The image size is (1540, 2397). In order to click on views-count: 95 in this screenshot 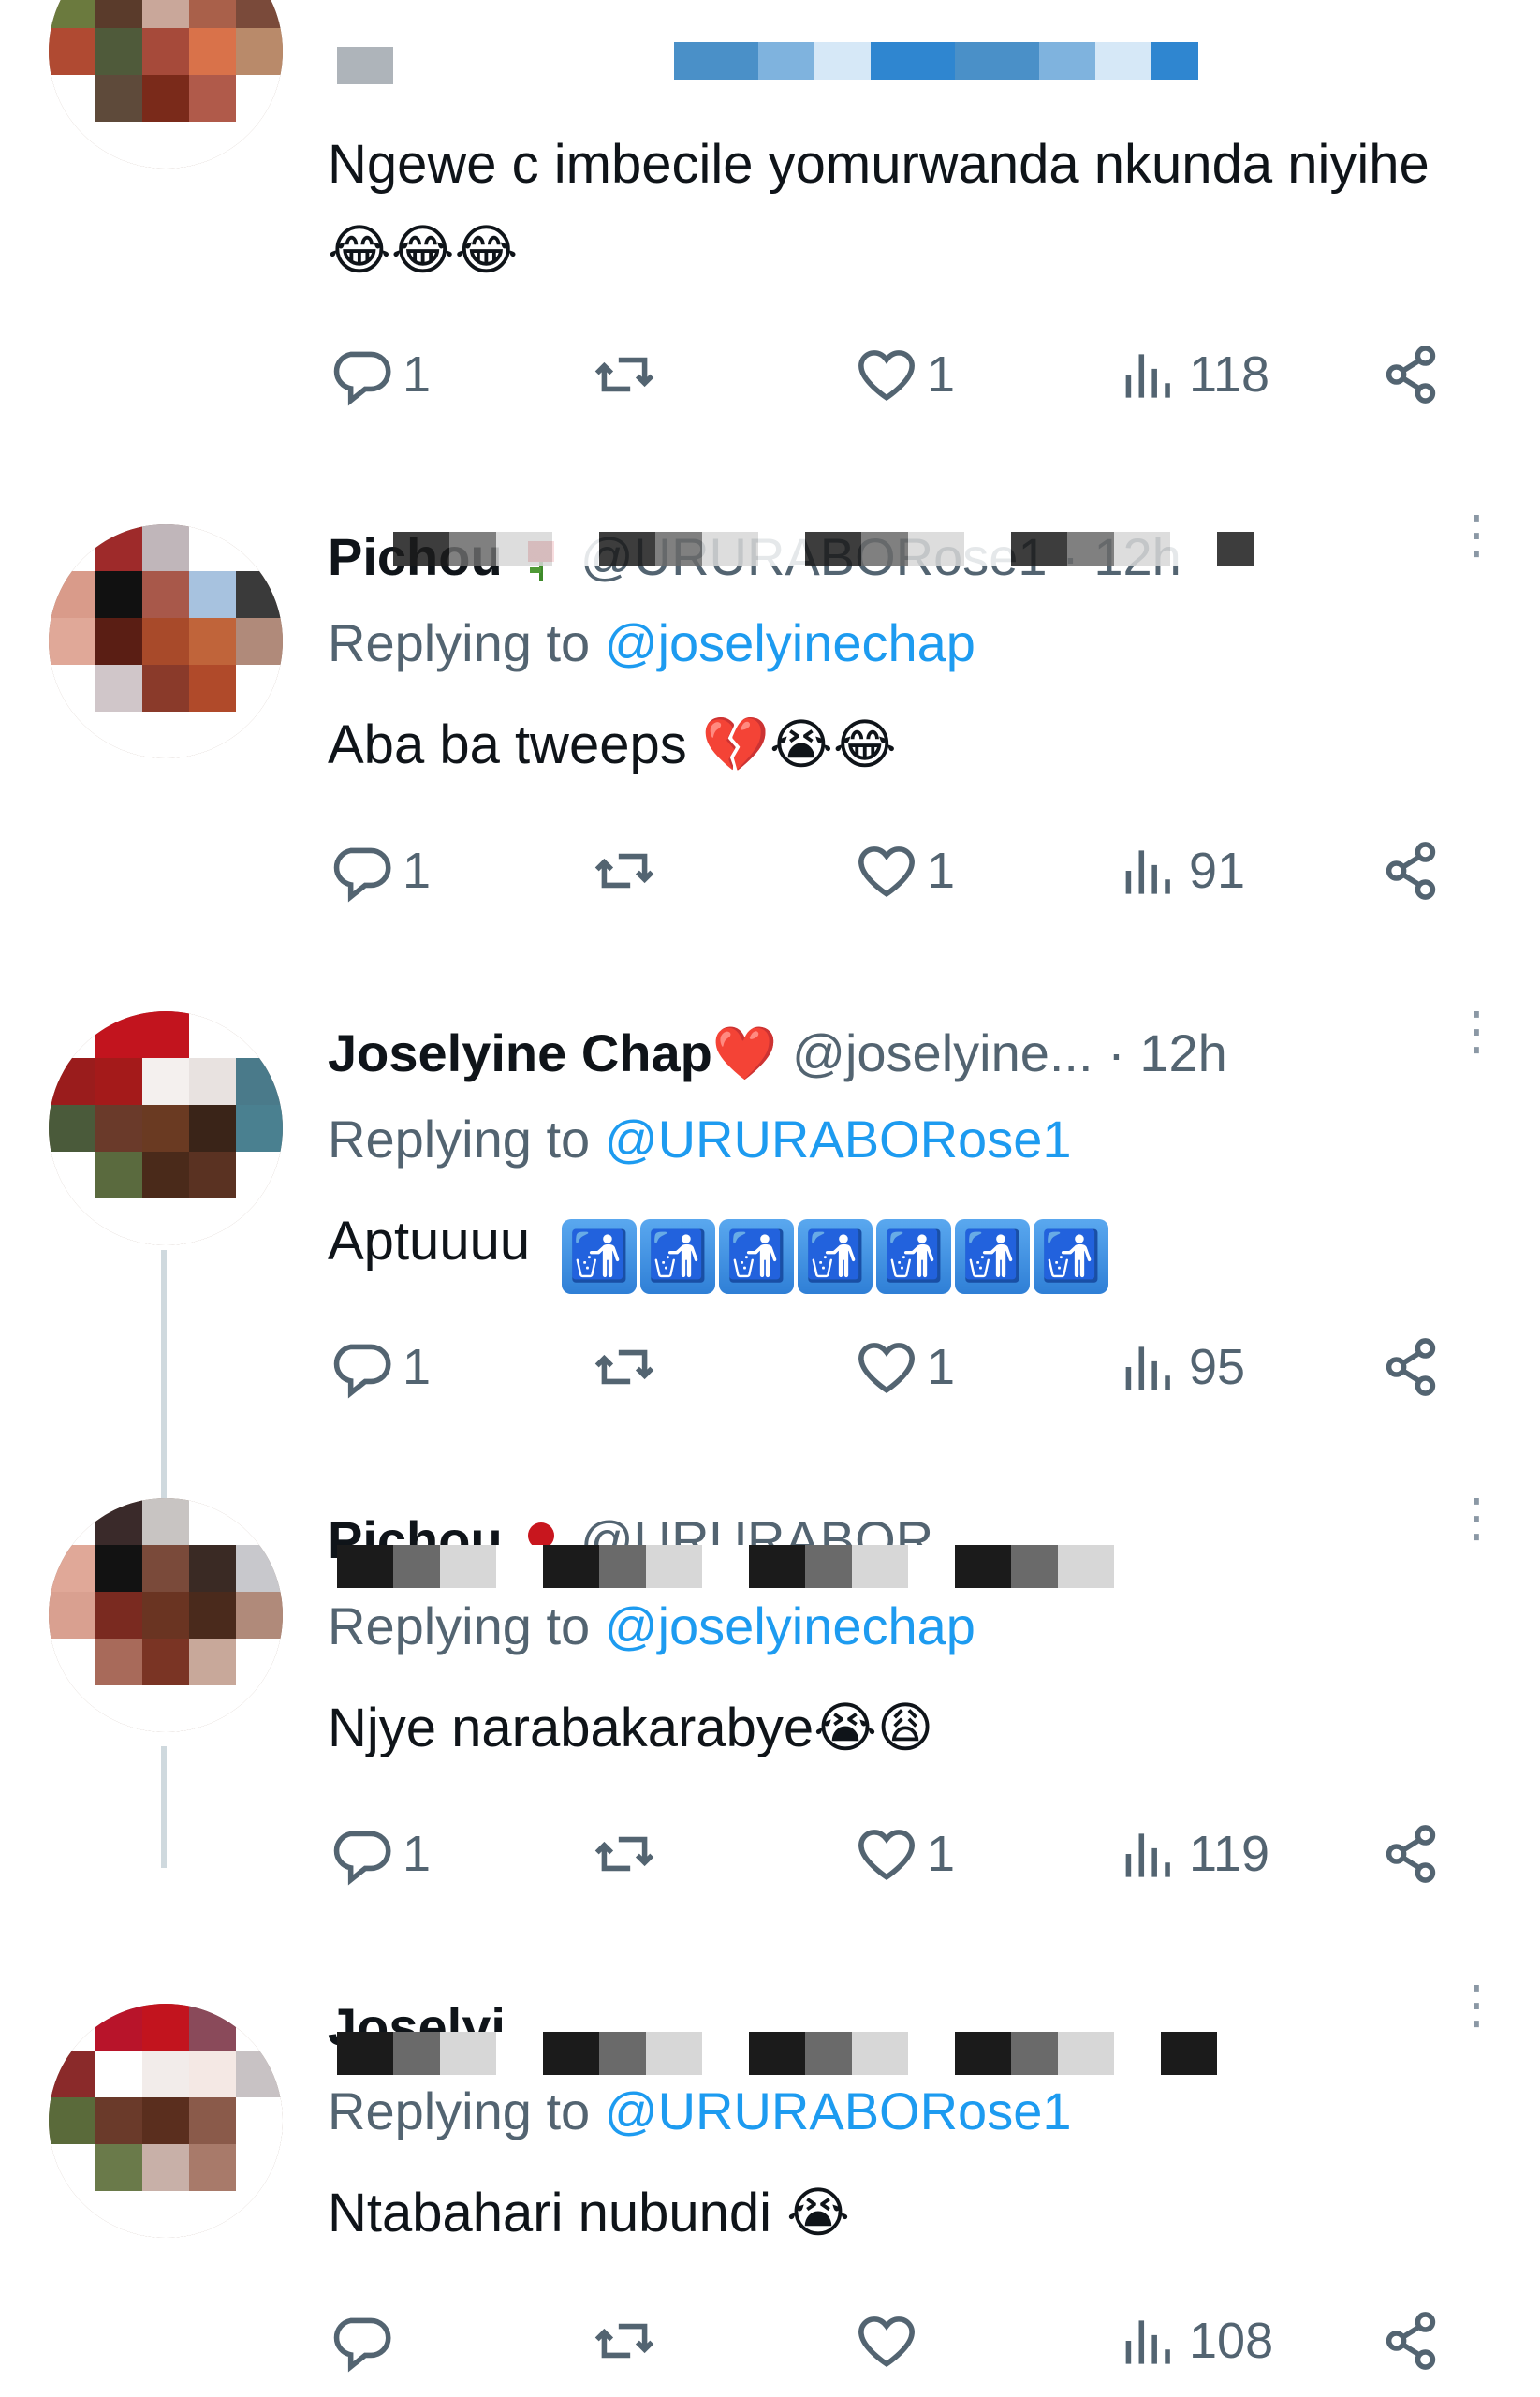, I will do `click(1217, 1367)`.